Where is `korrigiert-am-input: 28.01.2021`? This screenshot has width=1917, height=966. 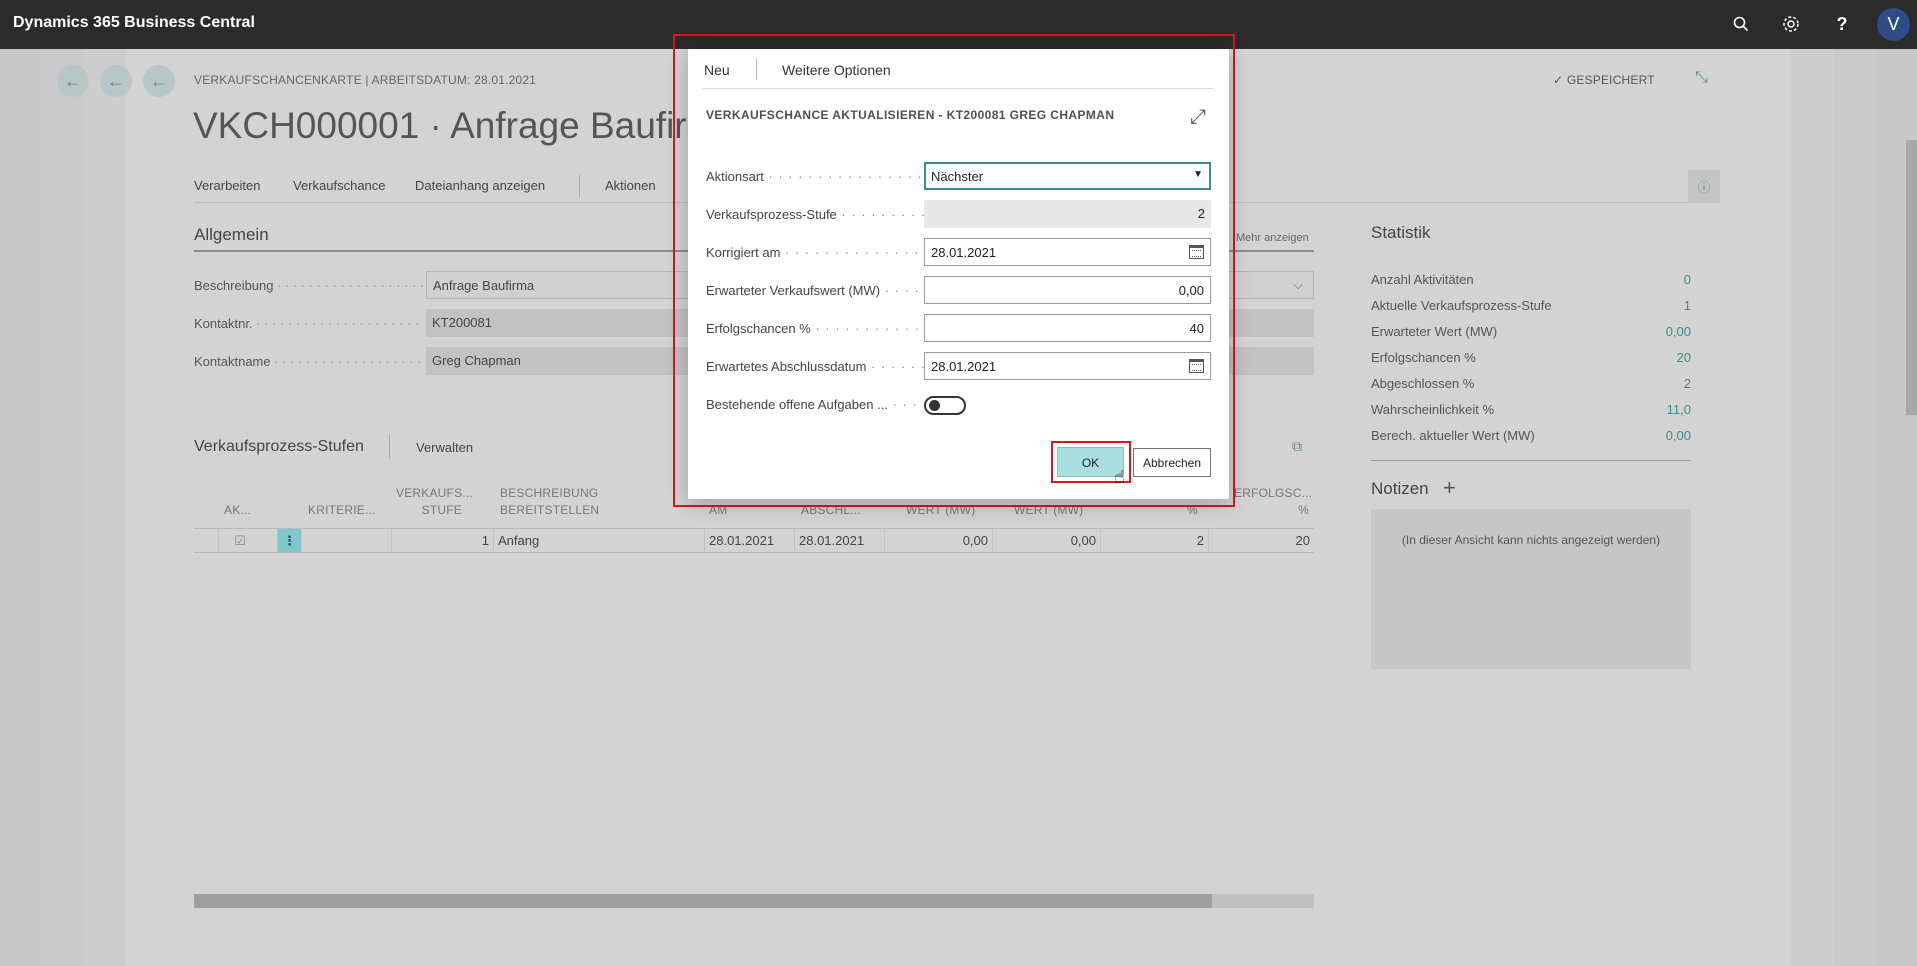 korrigiert-am-input: 28.01.2021 is located at coordinates (1067, 252).